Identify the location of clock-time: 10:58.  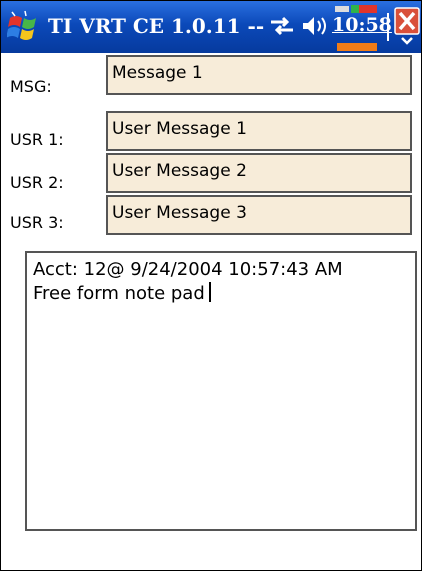
(362, 25).